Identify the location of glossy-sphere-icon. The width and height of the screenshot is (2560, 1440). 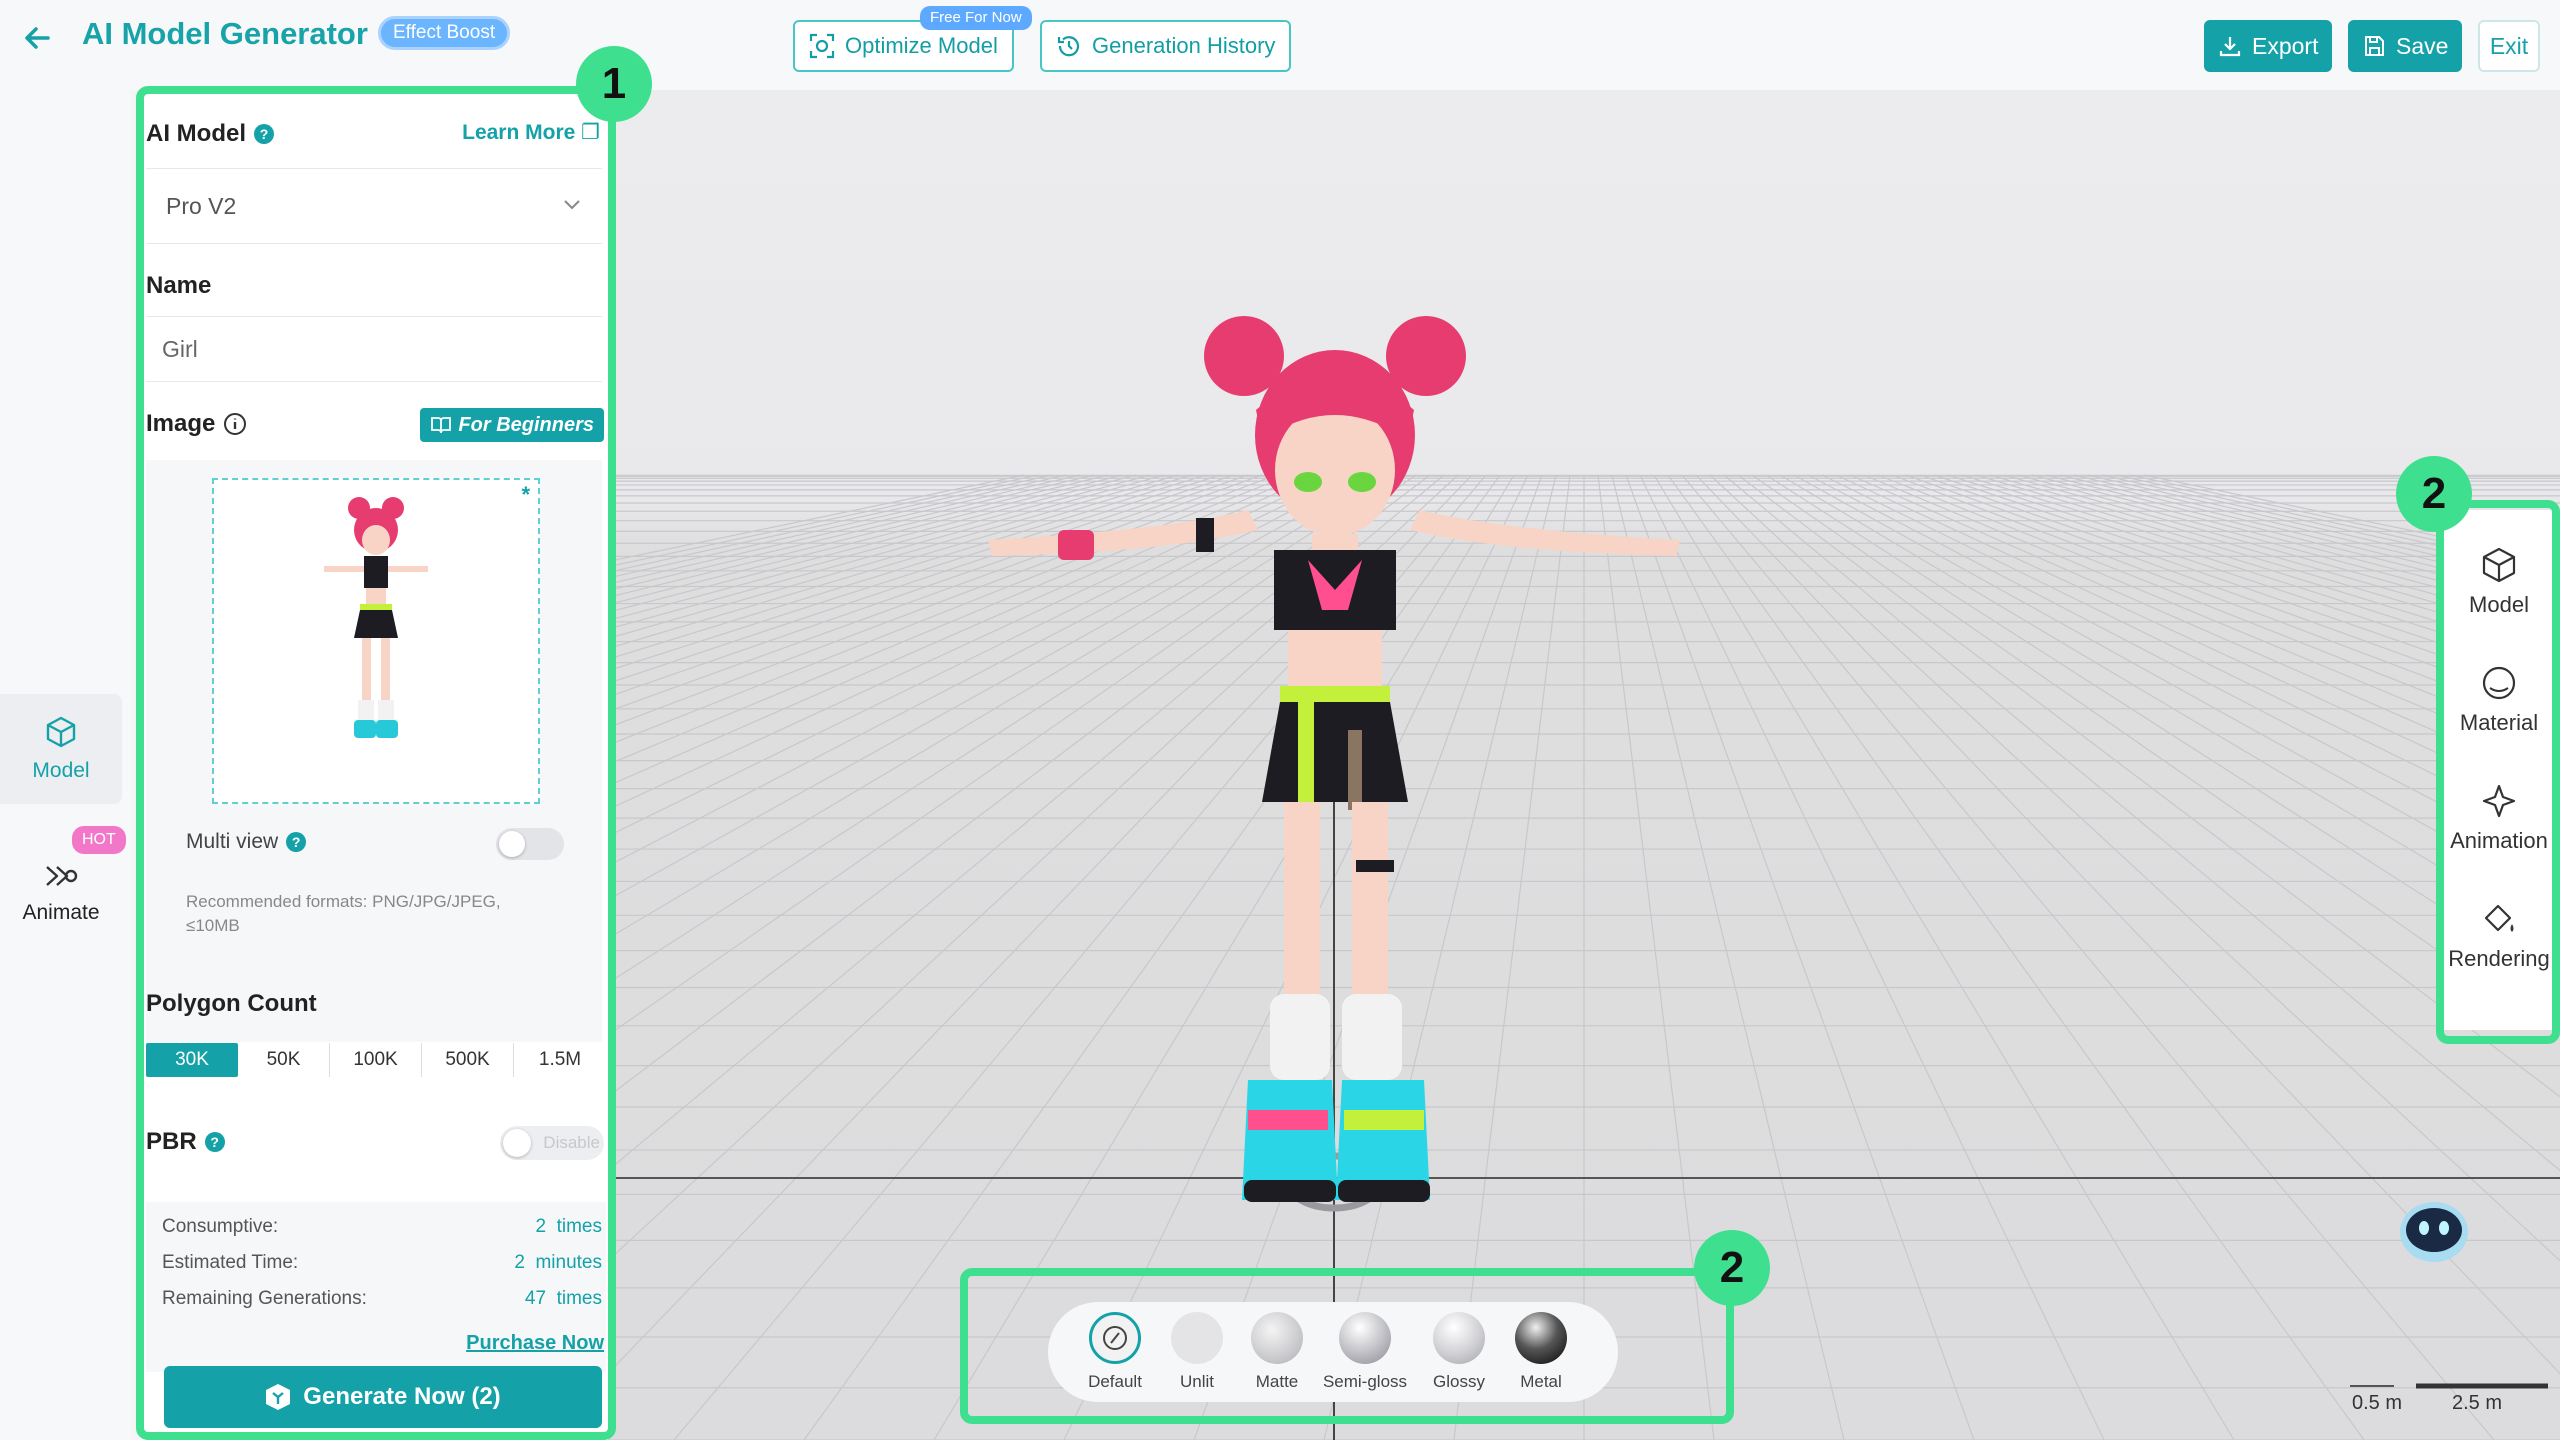
(1459, 1338).